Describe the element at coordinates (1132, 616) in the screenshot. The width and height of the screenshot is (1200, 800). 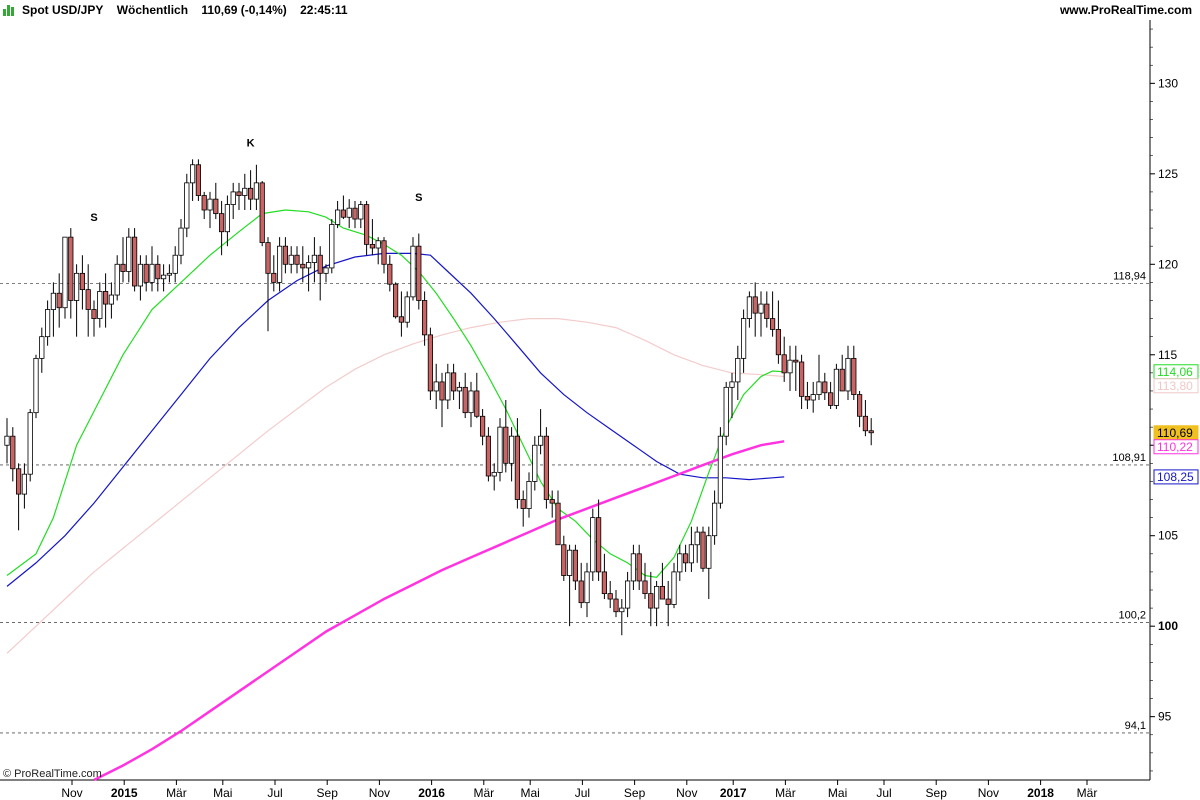
I see `price-level-label: 100,2` at that location.